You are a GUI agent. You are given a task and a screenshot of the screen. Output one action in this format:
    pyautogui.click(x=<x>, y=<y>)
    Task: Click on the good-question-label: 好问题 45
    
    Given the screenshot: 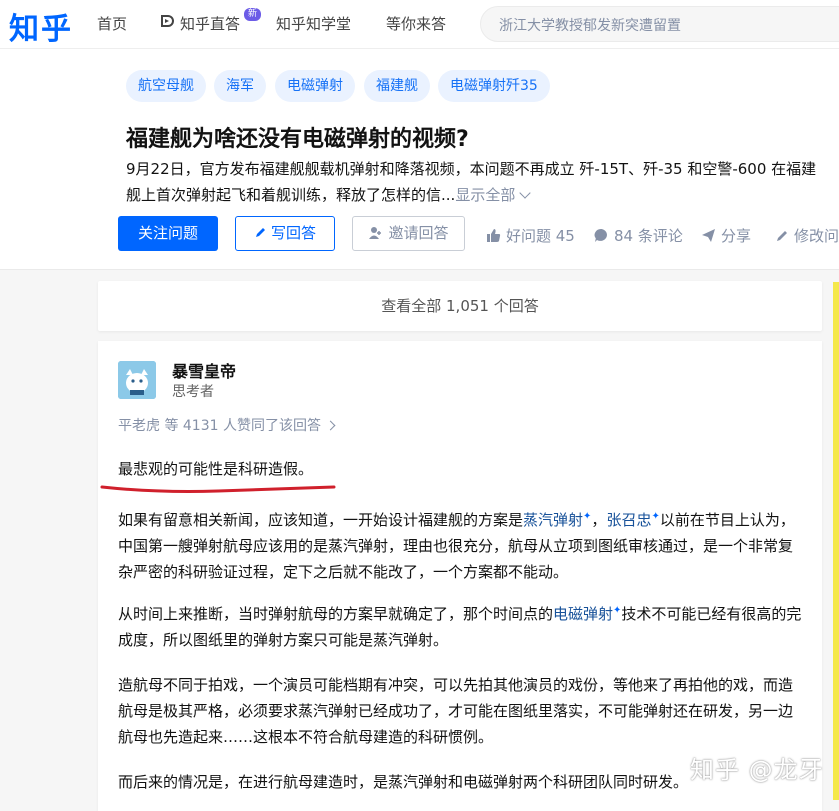 What is the action you would take?
    pyautogui.click(x=540, y=236)
    